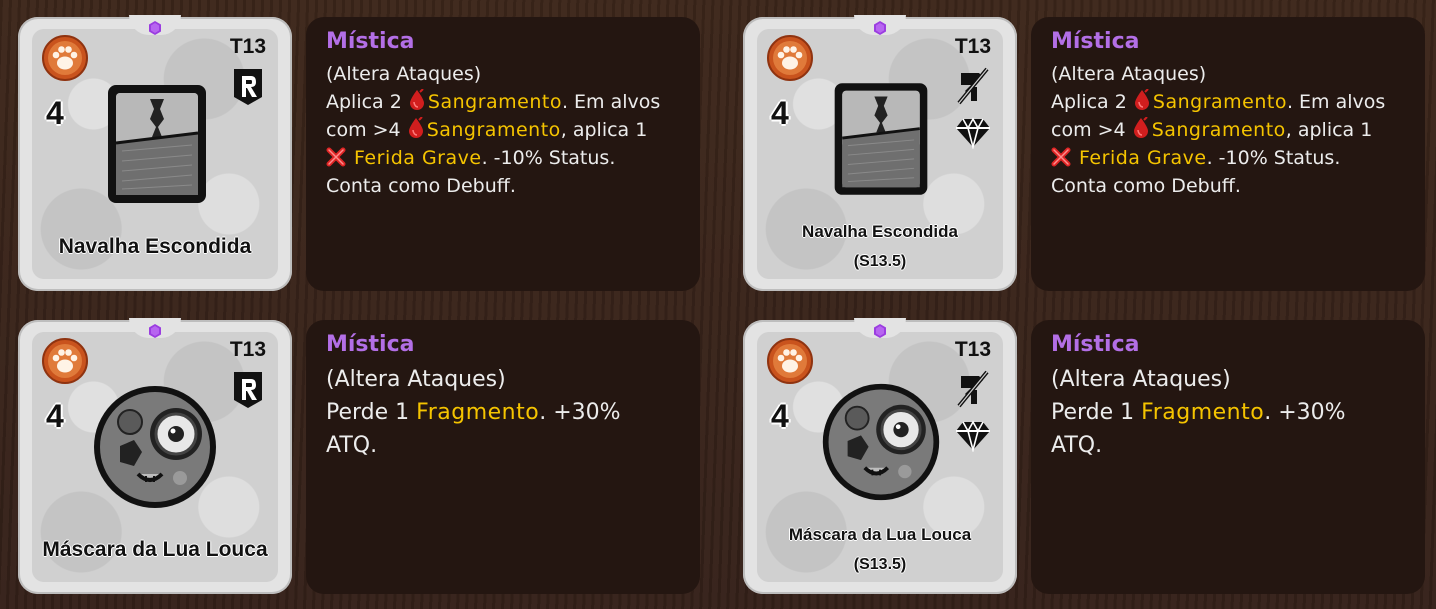 The height and width of the screenshot is (609, 1436). I want to click on item-card: T13 4 Máscara da Lua Louca (S13.5), so click(880, 456).